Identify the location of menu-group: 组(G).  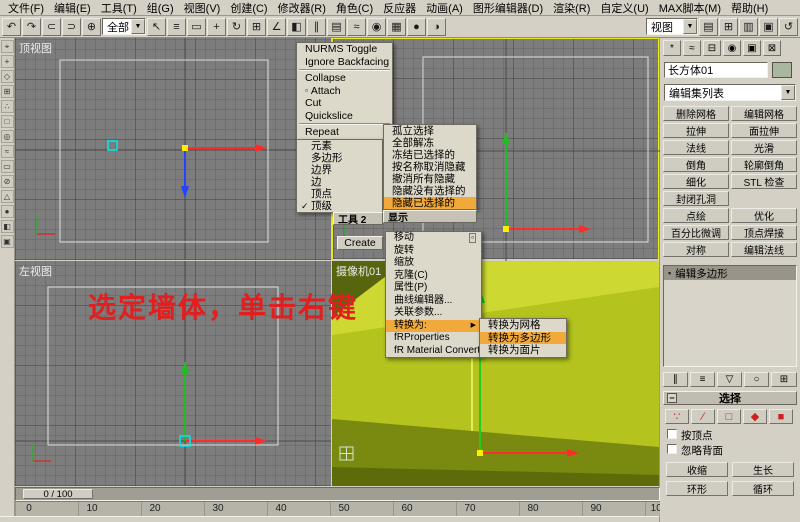
(160, 8).